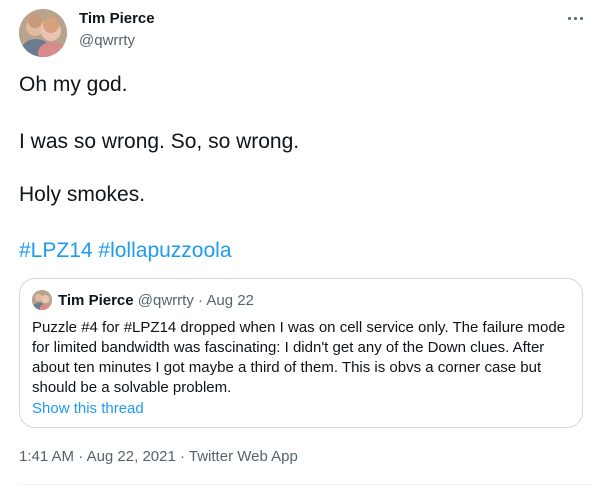 The height and width of the screenshot is (490, 611). Describe the element at coordinates (243, 456) in the screenshot. I see `tweet-source: Twitter Web App` at that location.